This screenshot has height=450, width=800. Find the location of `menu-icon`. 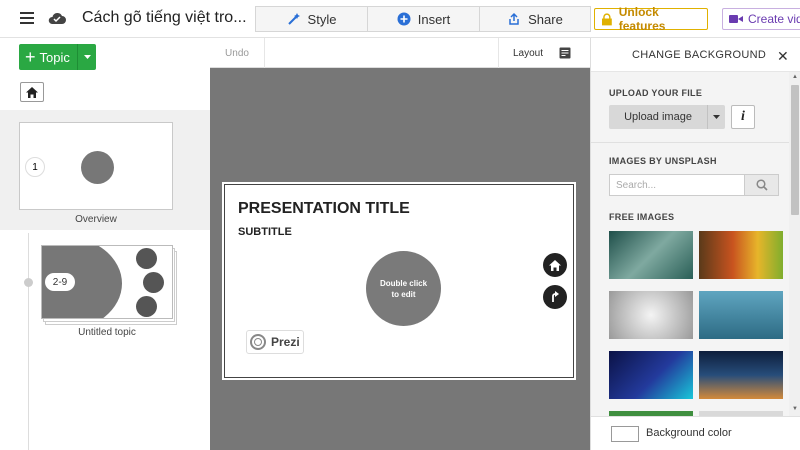

menu-icon is located at coordinates (27, 18).